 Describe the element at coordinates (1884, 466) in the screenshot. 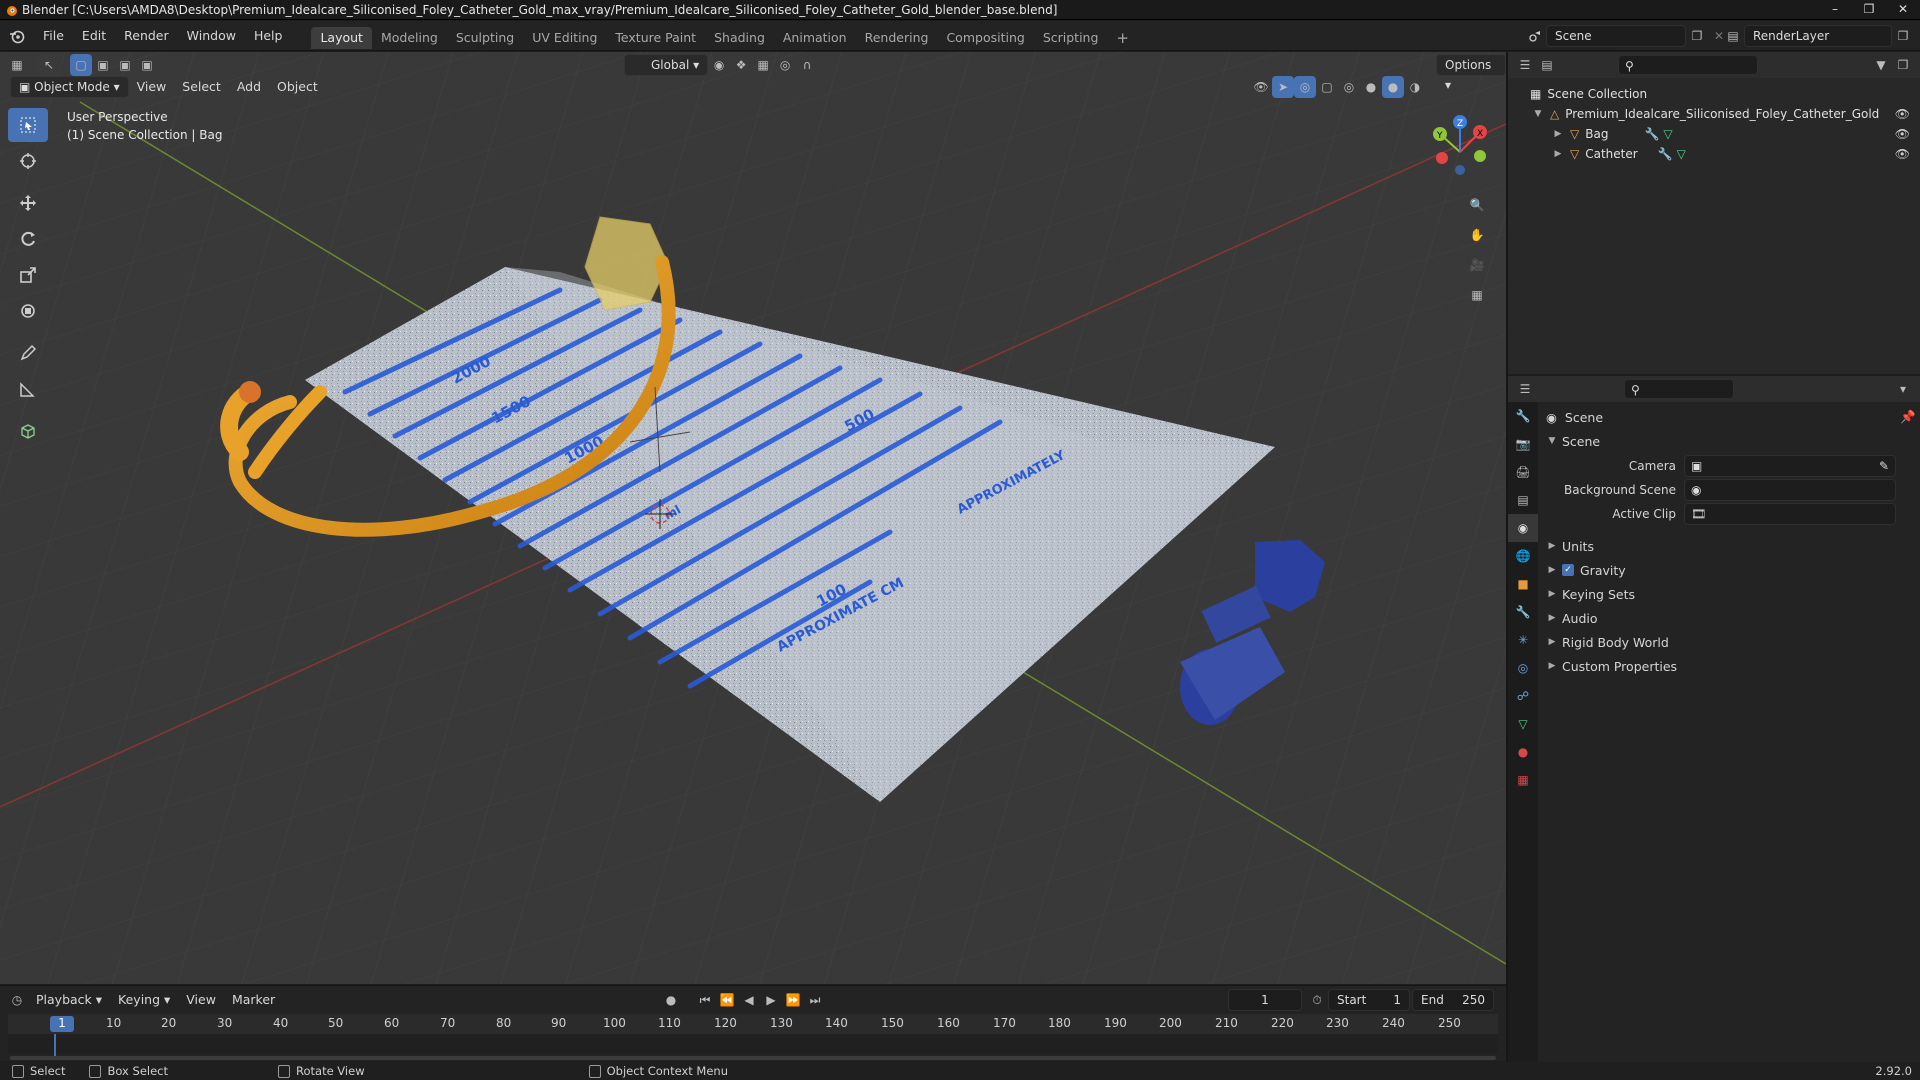

I see `eyedropper-icon: ✎` at that location.